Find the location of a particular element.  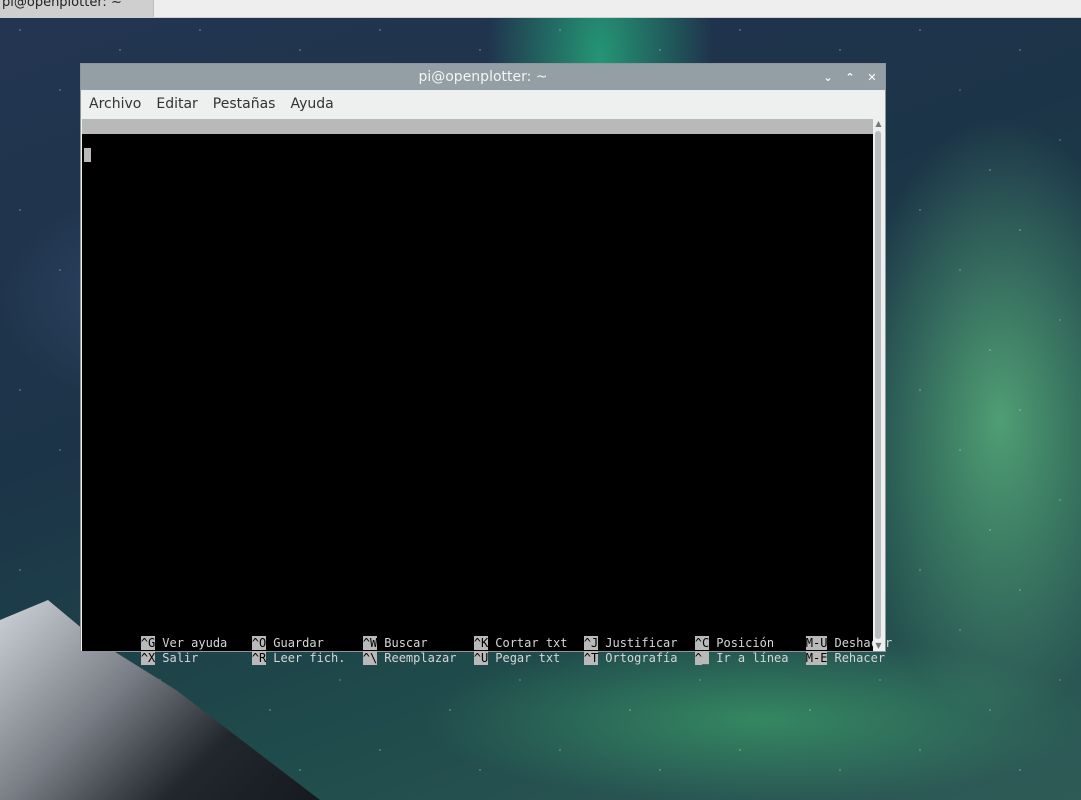

taskbar-window-label: pi@openplotter: ~ is located at coordinates (62, 5).